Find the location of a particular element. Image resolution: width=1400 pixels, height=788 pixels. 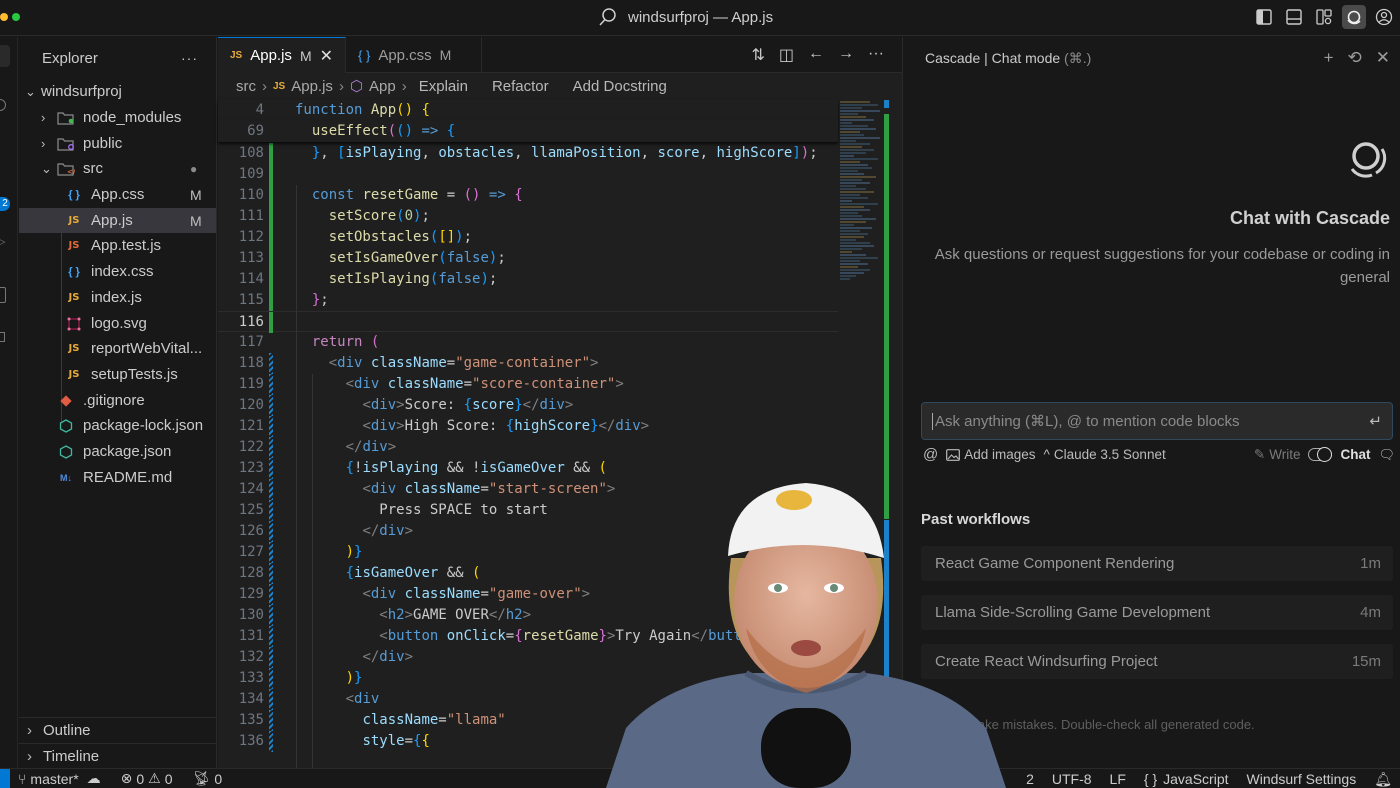

tree-item-src: ⌄ </> src ● is located at coordinates (117, 168).